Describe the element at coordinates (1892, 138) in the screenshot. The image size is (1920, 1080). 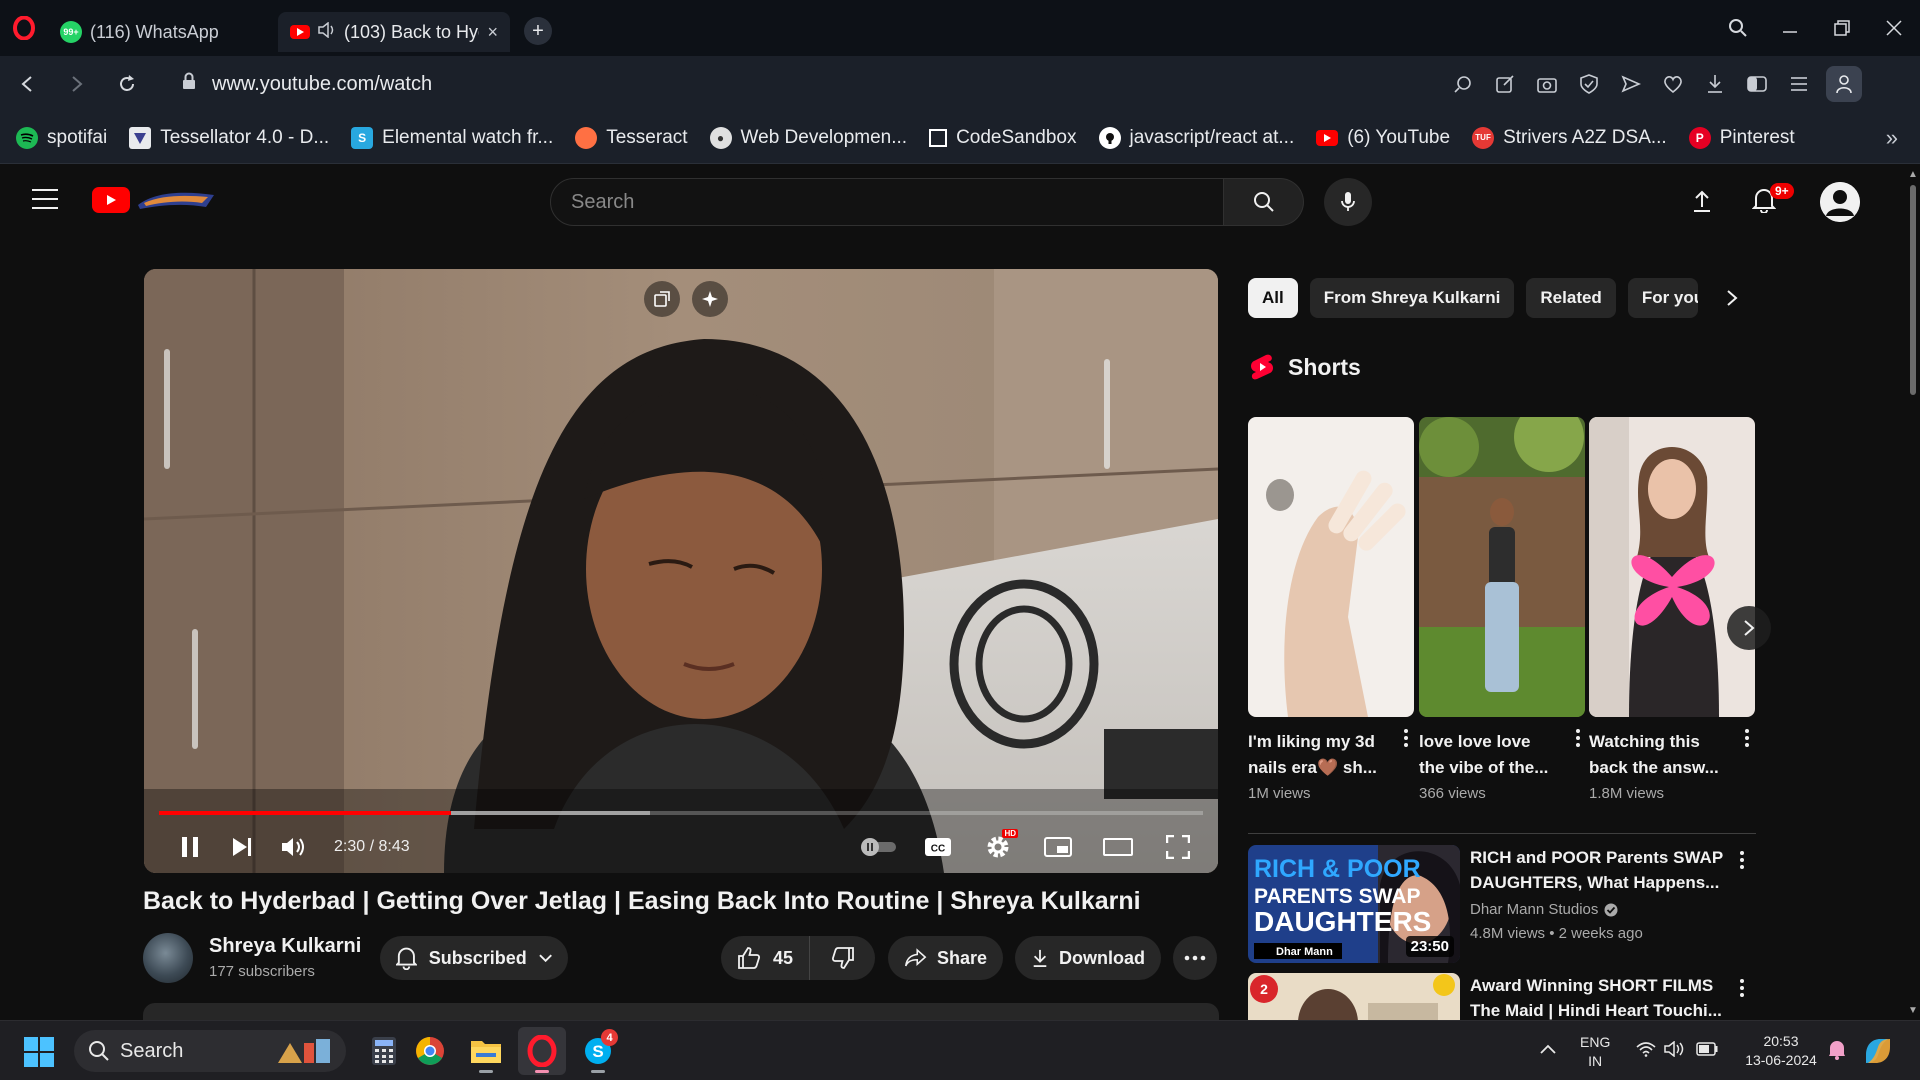
I see `more-bookmarks-icon: »` at that location.